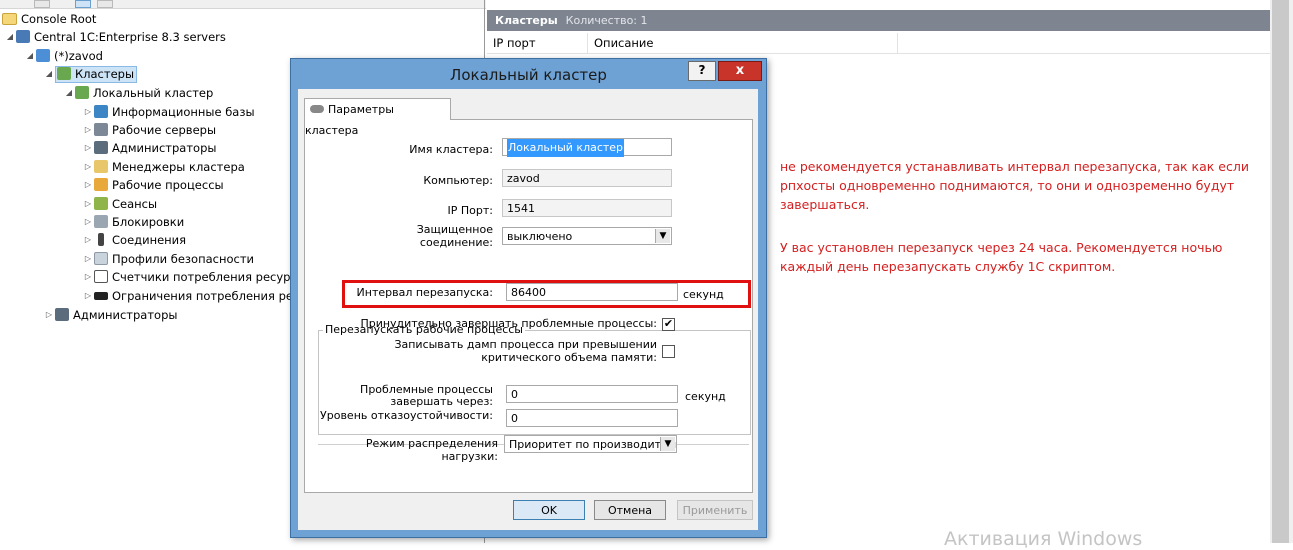 This screenshot has height=550, width=1293. What do you see at coordinates (101, 239) in the screenshot?
I see `connection-icon` at bounding box center [101, 239].